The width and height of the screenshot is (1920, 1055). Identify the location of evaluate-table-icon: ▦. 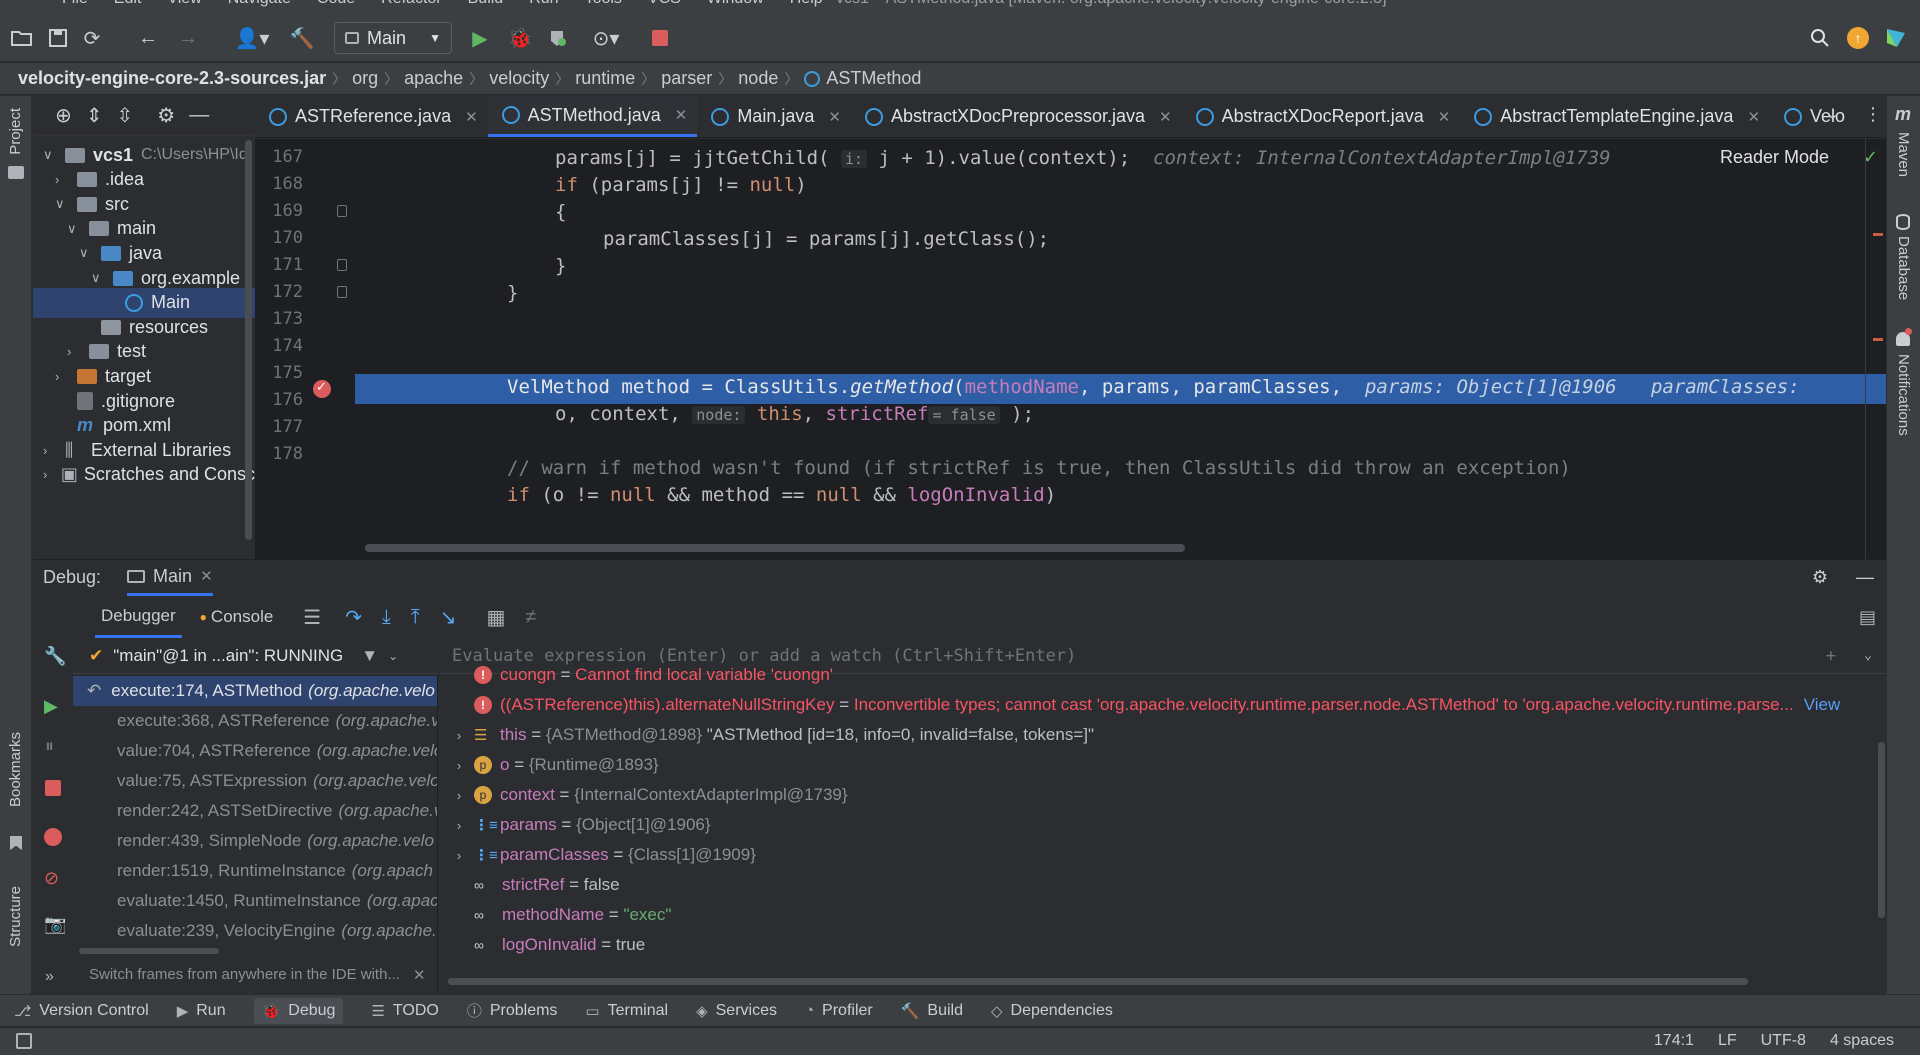
(495, 617).